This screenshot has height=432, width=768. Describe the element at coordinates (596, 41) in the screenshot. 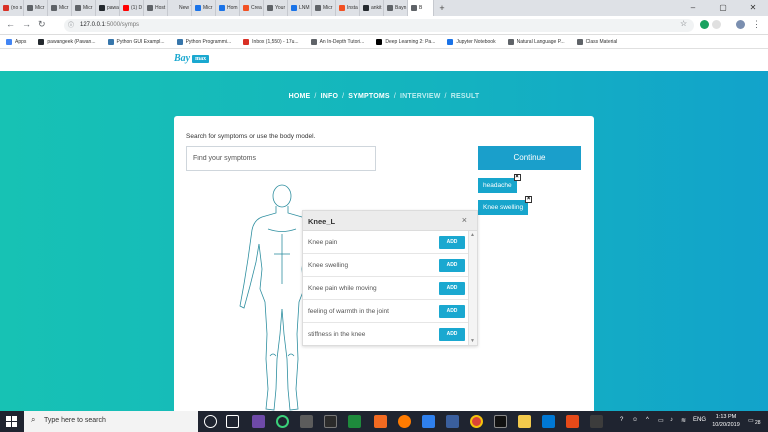

I see `bookmark-item: Class Material` at that location.